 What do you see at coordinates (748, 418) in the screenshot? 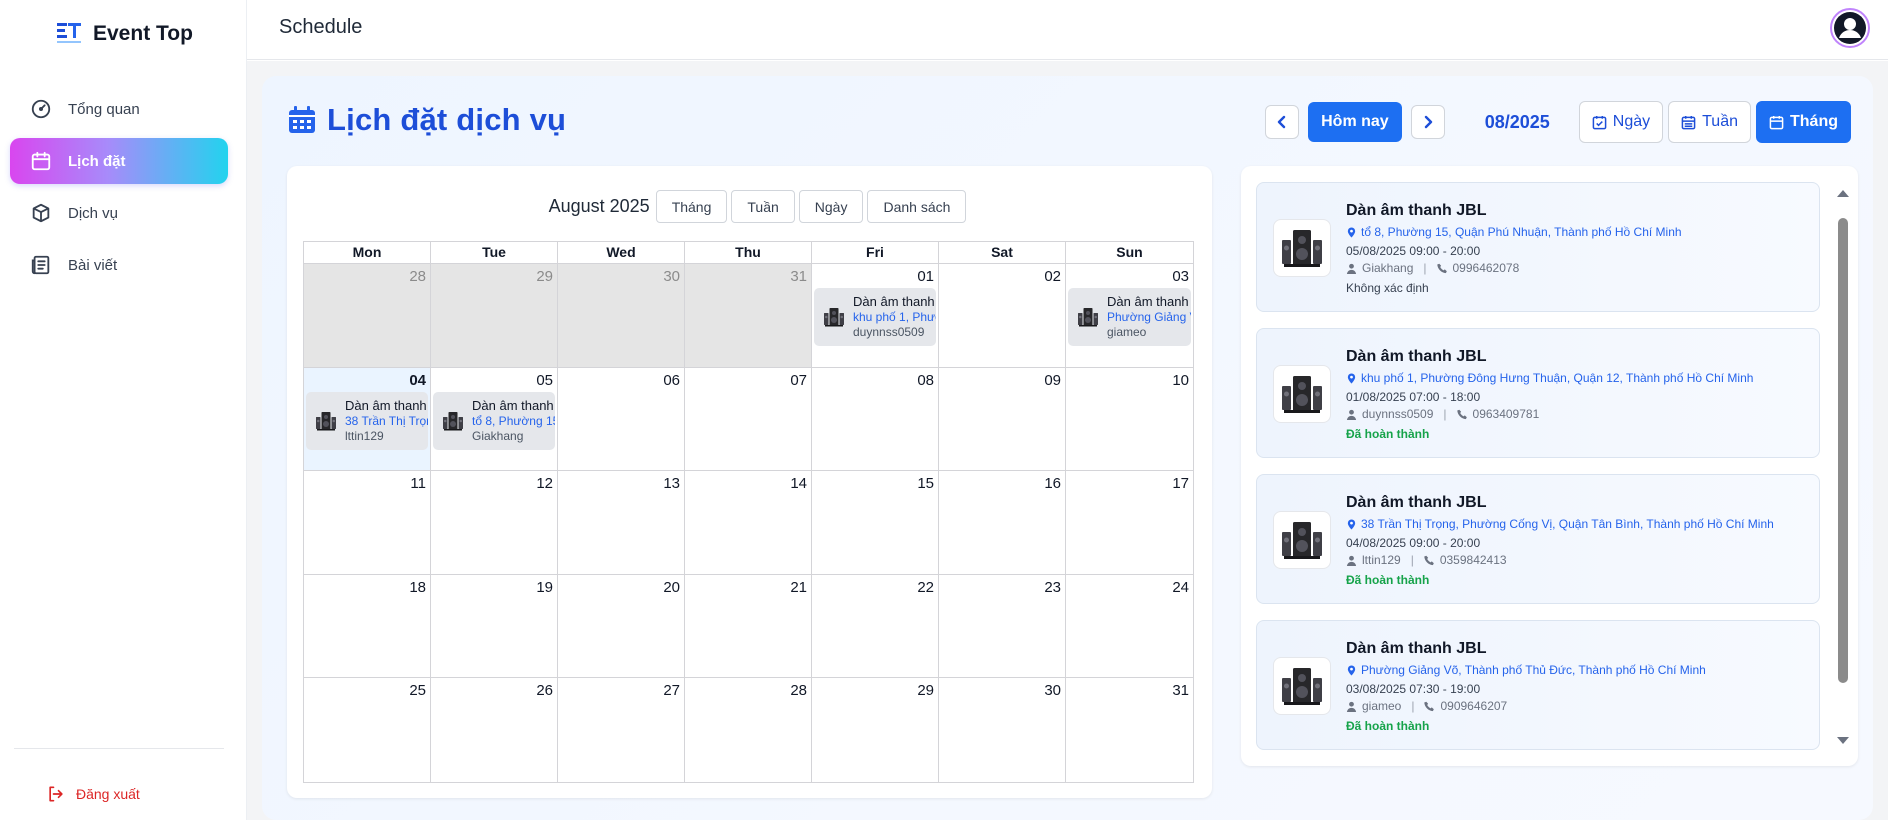
I see `calendar-day-cell: 07` at bounding box center [748, 418].